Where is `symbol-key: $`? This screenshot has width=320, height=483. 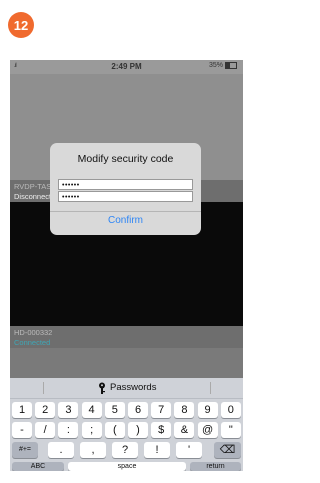
symbol-key: $ is located at coordinates (161, 430).